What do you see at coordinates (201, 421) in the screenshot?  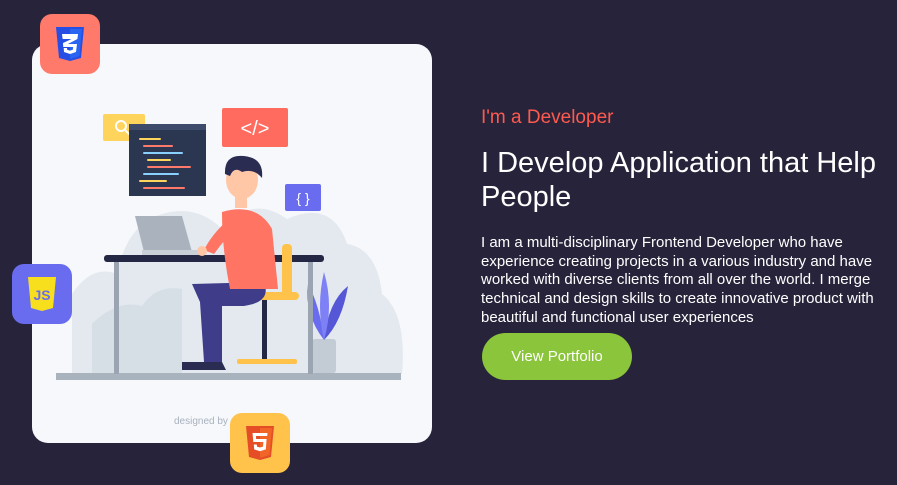 I see `illustration-credit: designed by` at bounding box center [201, 421].